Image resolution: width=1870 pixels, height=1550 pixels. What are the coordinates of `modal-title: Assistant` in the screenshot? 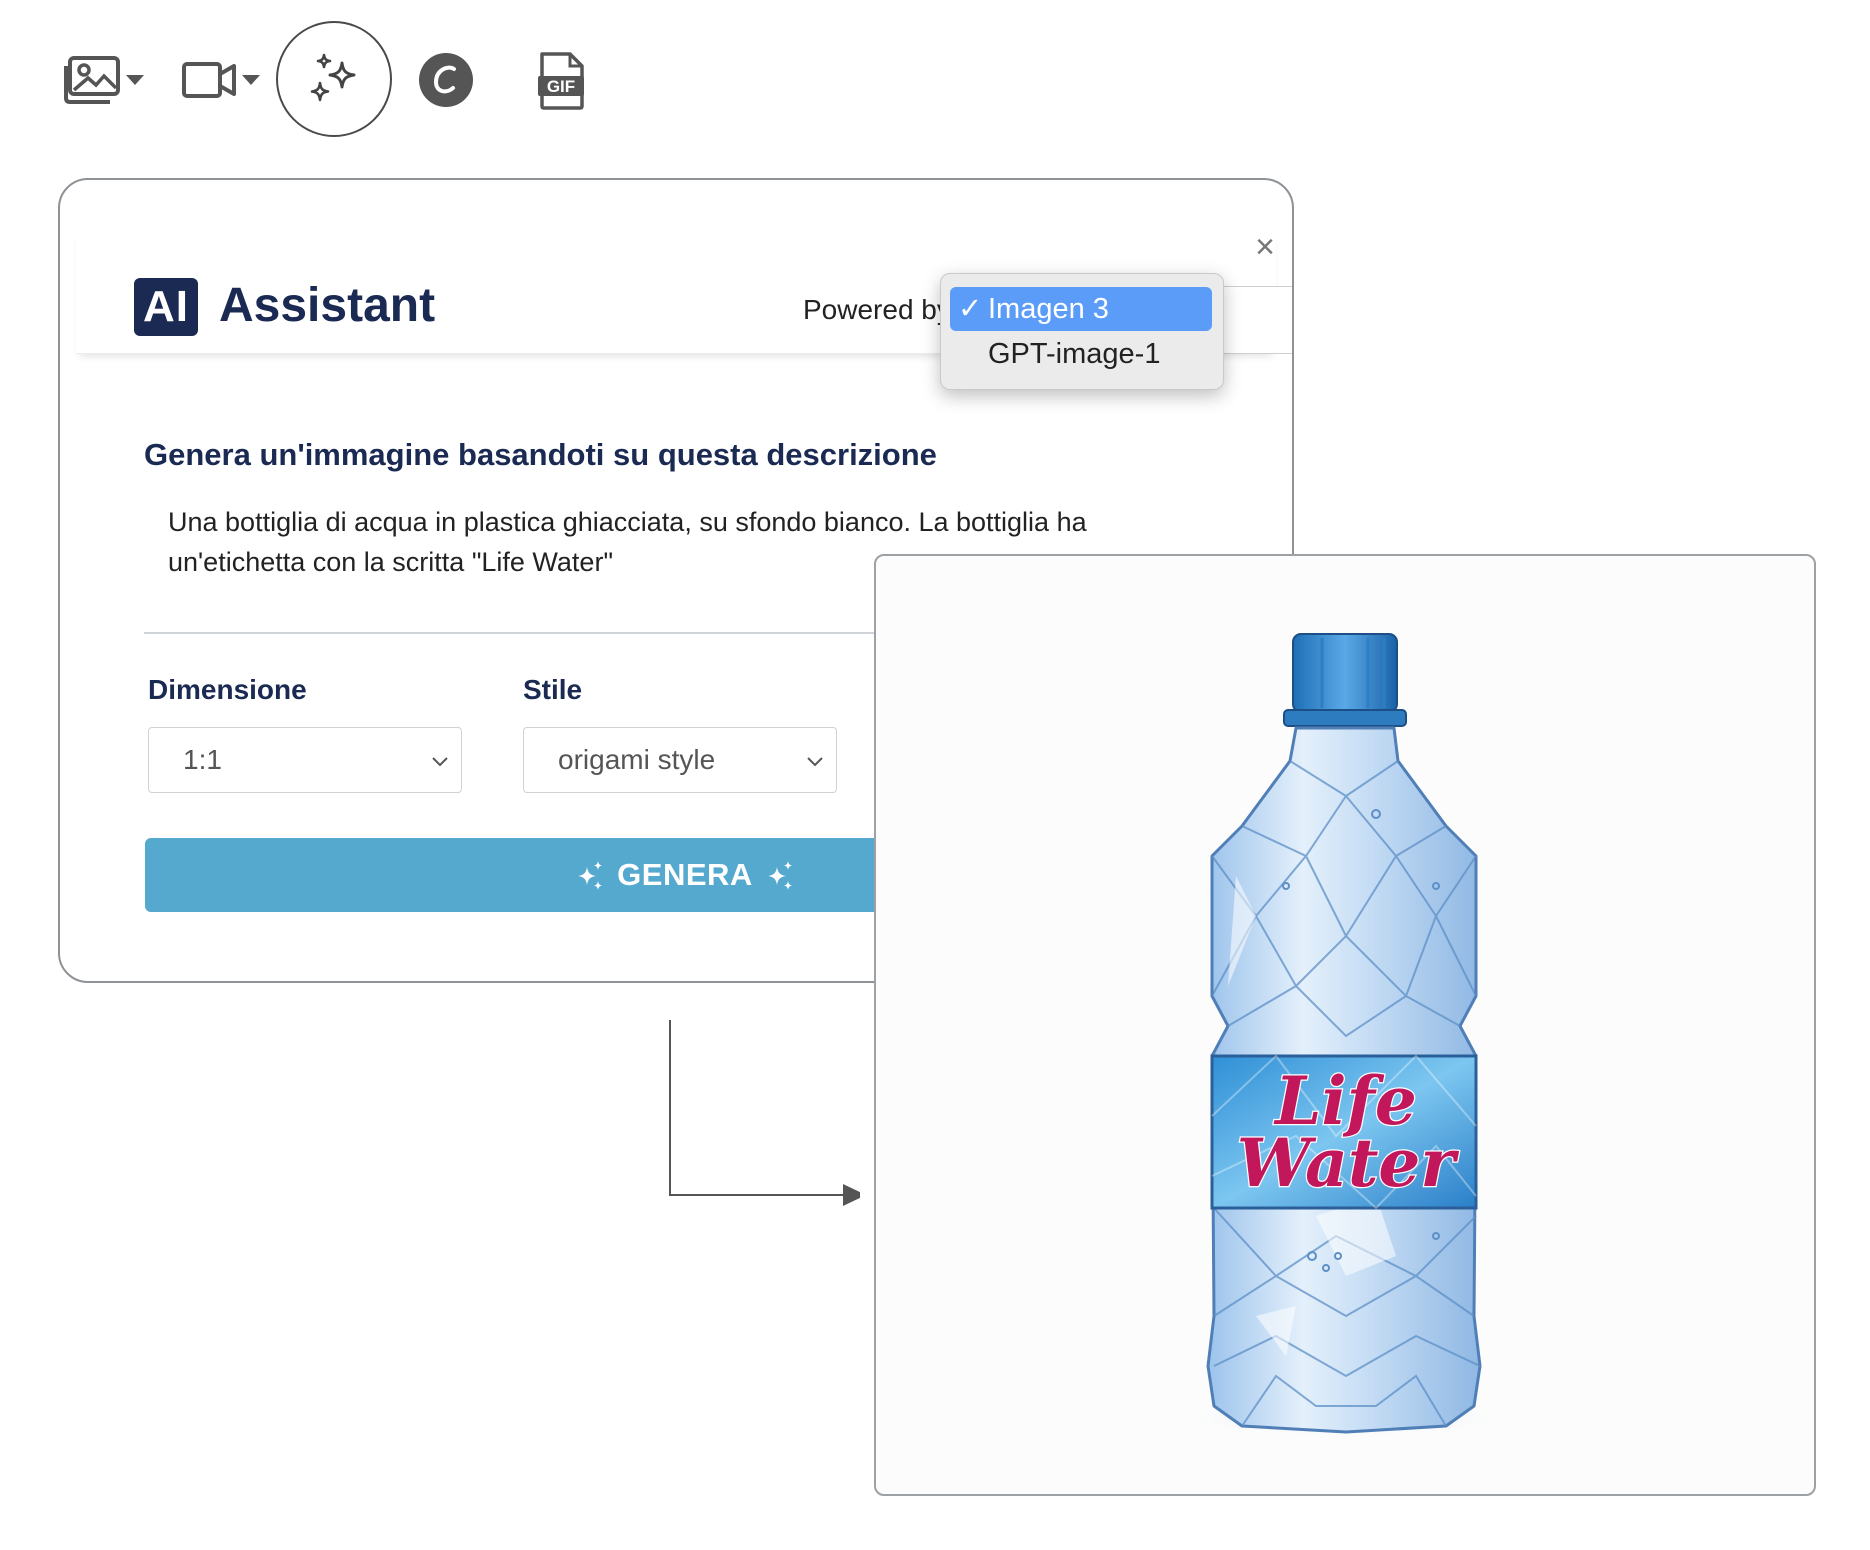 It's located at (327, 305).